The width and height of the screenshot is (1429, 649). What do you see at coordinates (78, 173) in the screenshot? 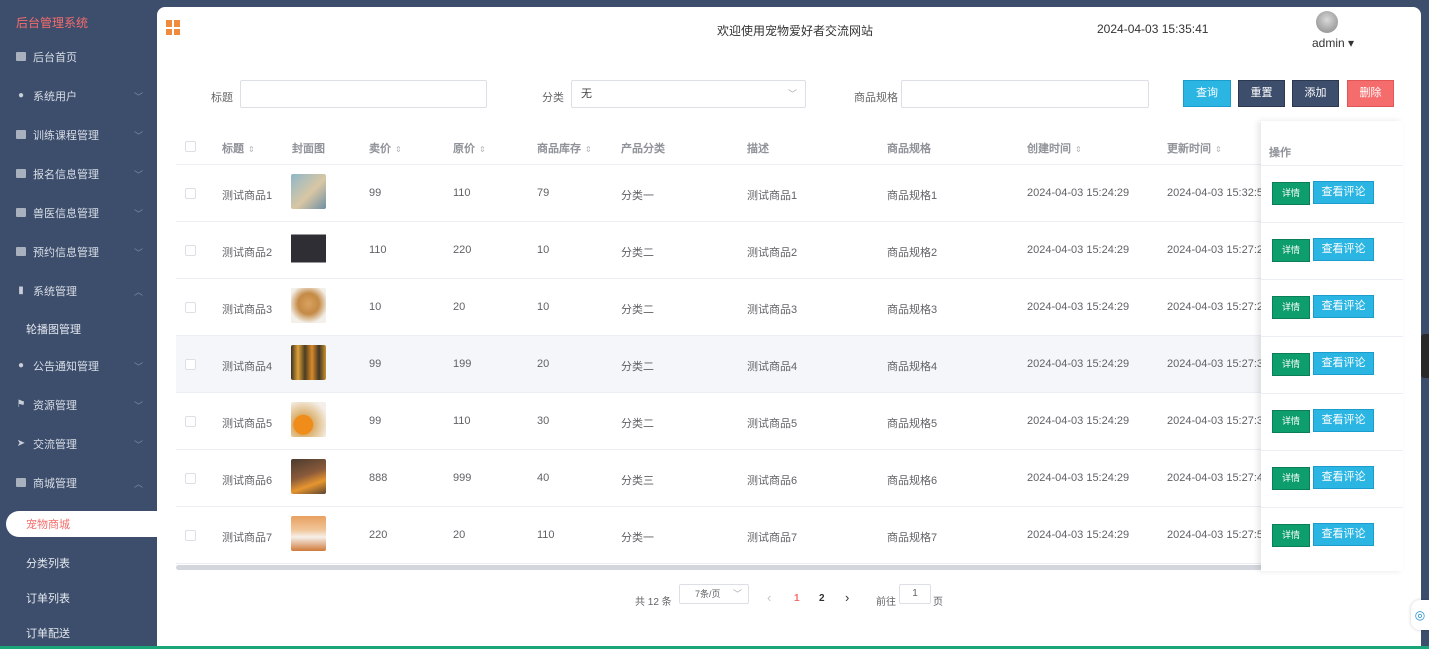
I see `sidebar-item-enrollment: 报名信息管理 ﹀` at bounding box center [78, 173].